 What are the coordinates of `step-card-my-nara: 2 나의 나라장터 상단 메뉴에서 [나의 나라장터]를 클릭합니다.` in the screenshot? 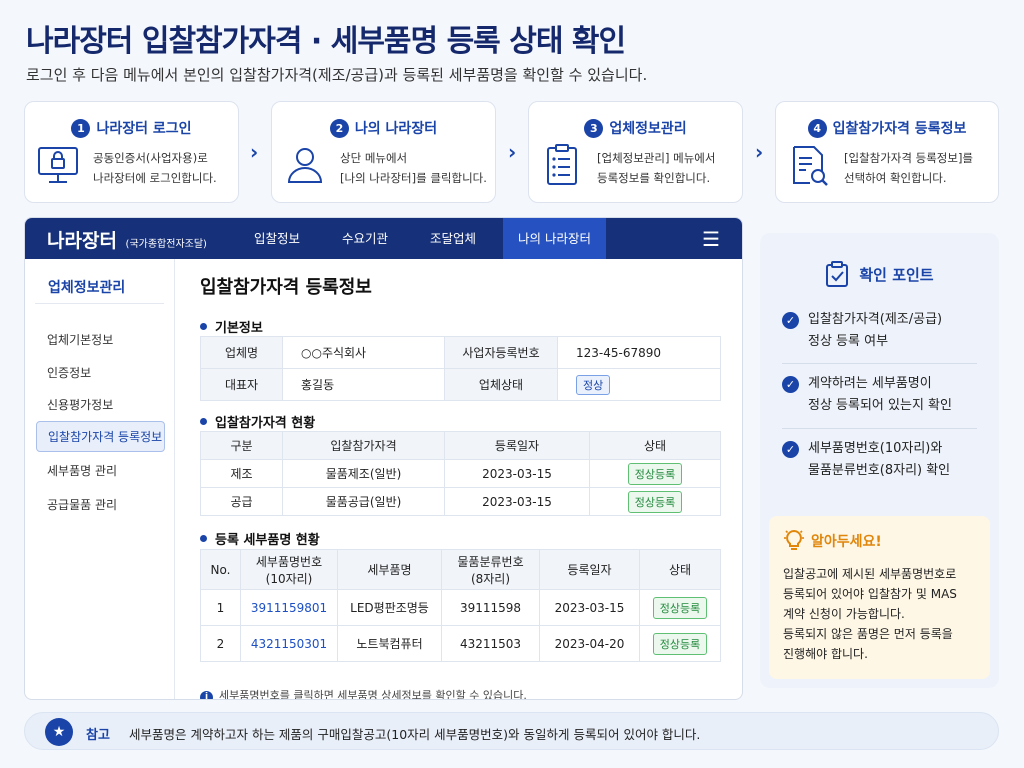 It's located at (383, 152).